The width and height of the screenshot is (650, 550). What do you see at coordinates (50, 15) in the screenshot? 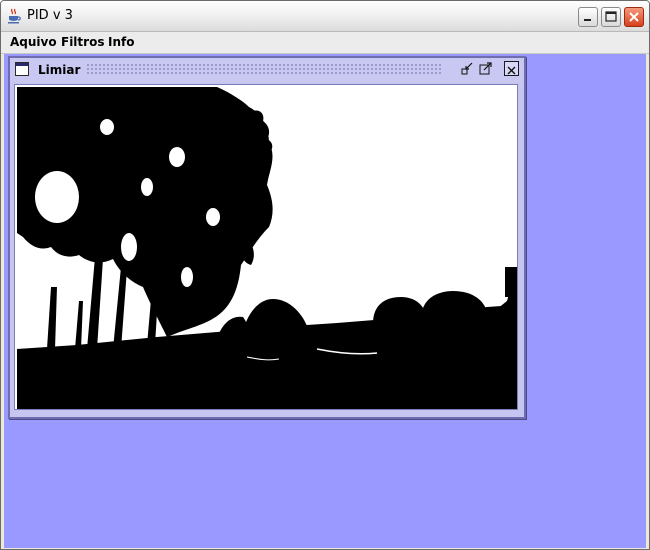
I see `window-title: PID v 3` at bounding box center [50, 15].